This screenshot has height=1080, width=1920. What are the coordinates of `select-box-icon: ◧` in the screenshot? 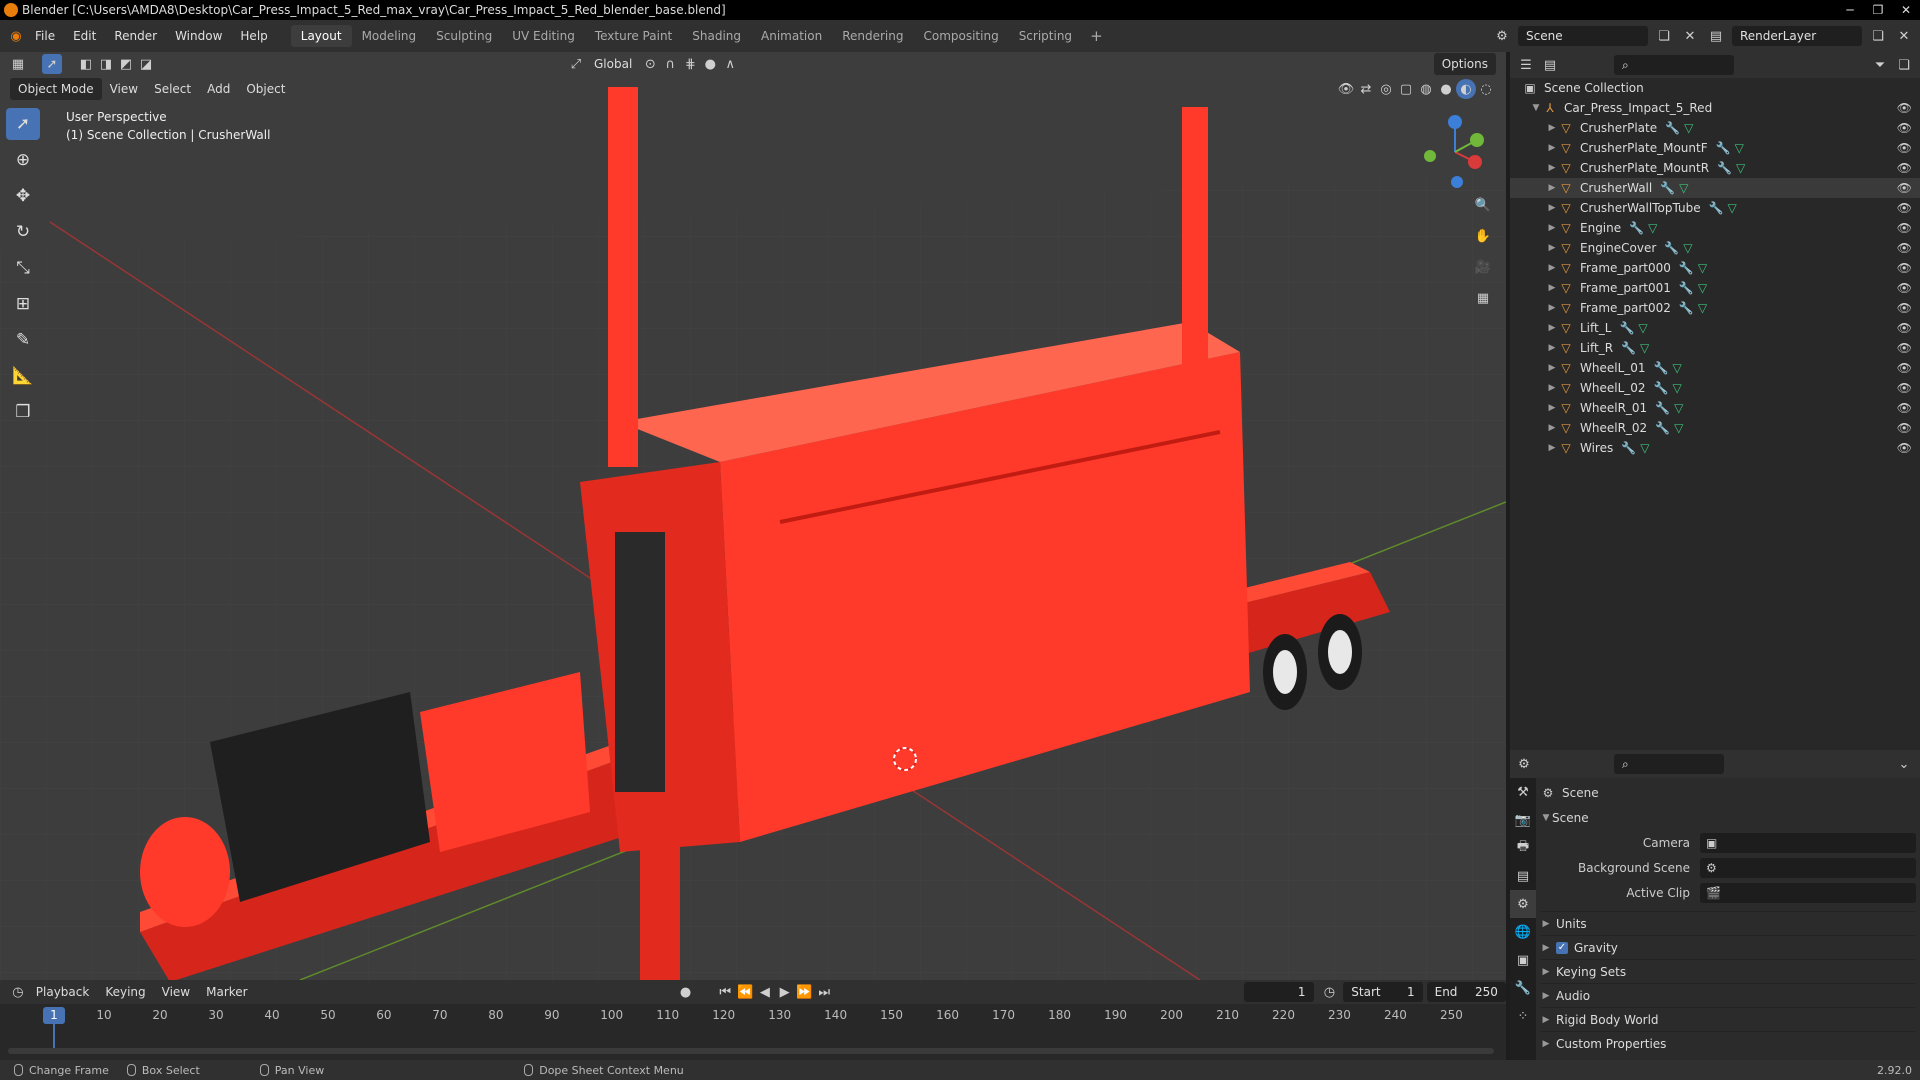 It's located at (86, 64).